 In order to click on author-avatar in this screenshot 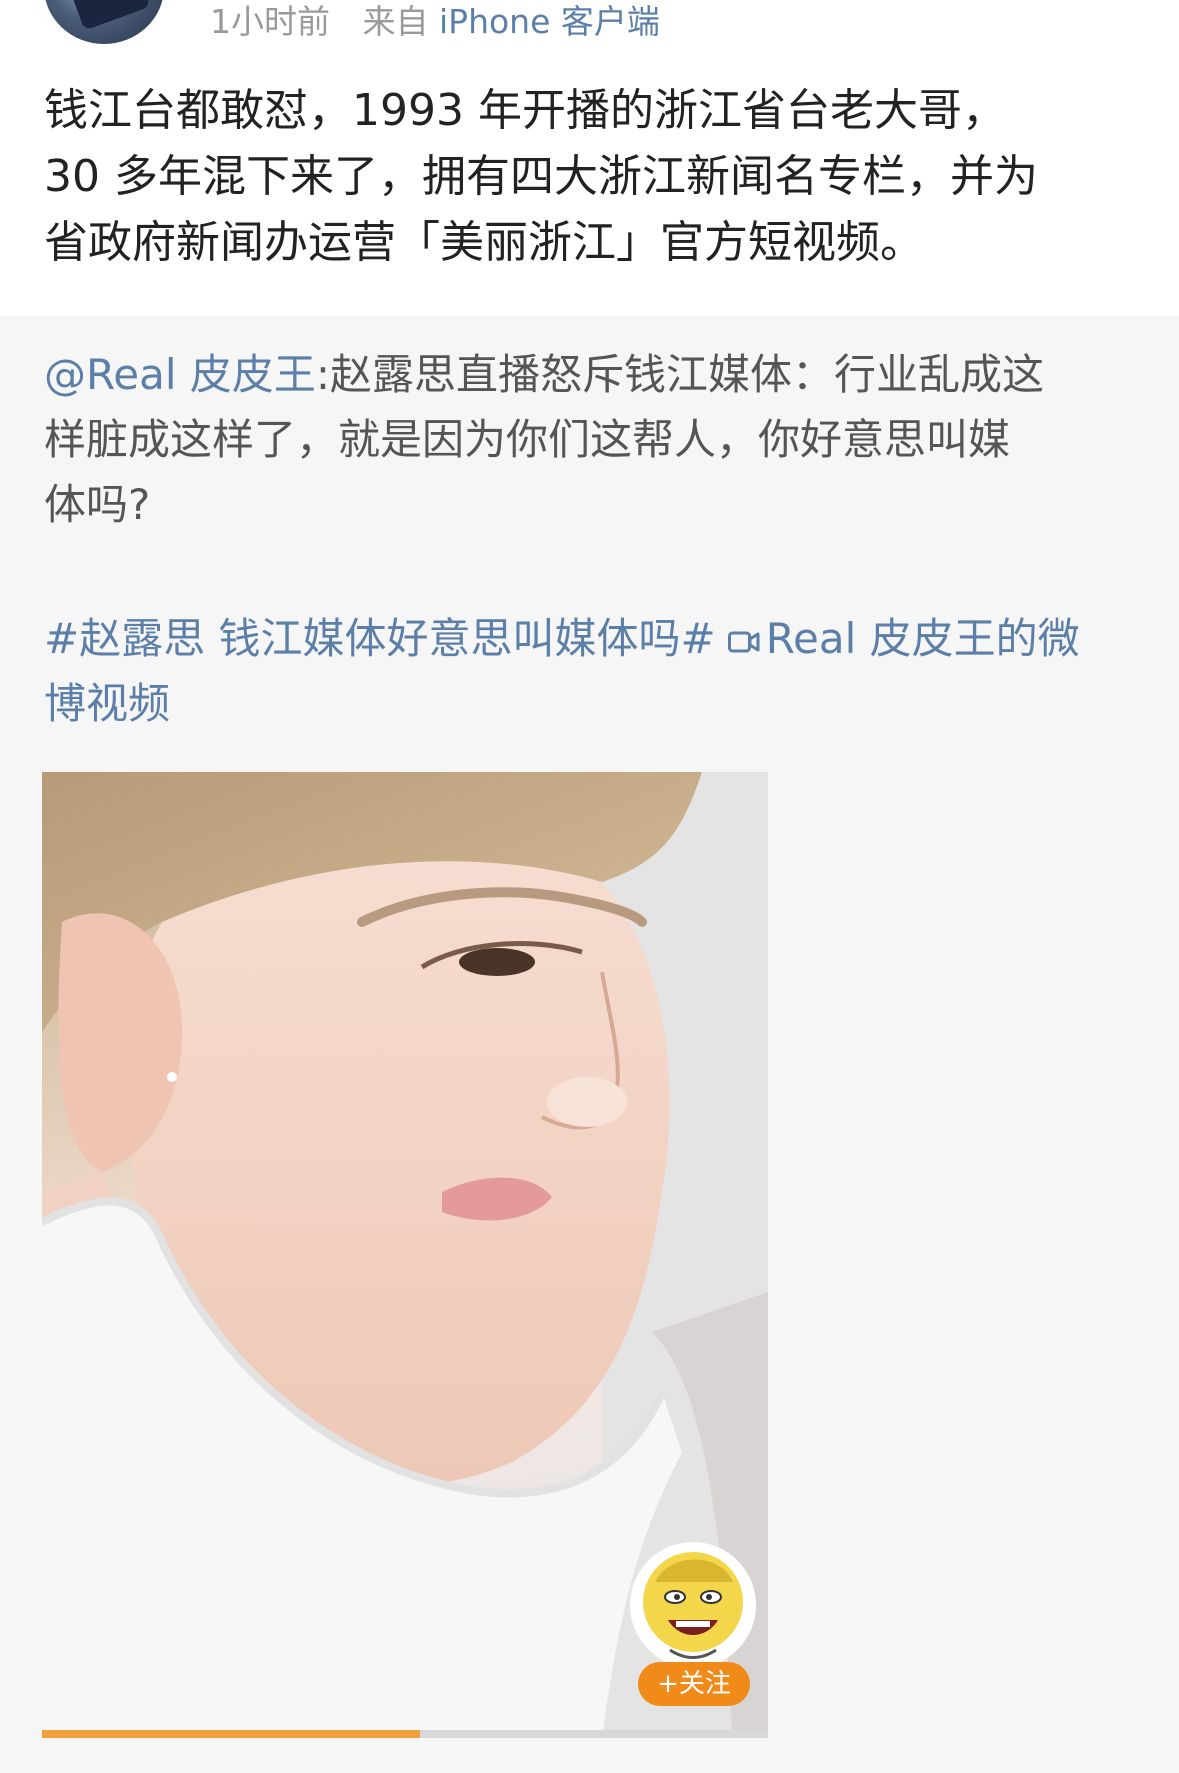, I will do `click(104, 22)`.